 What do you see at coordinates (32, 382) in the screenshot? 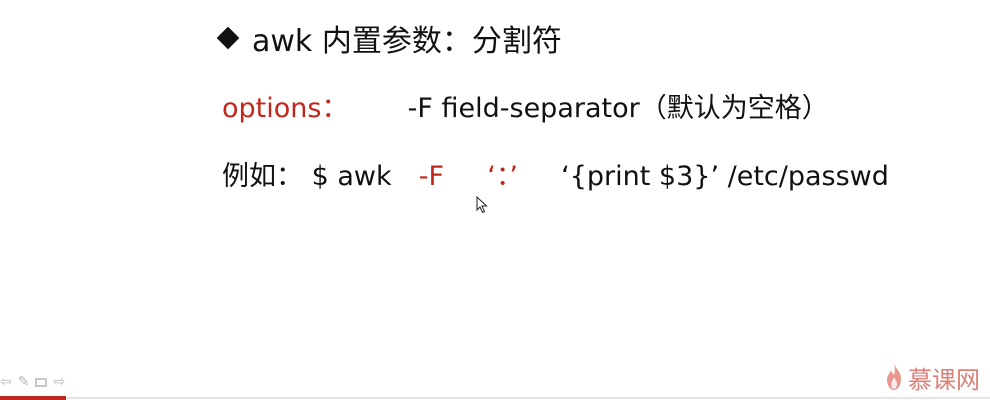
I see `slide-toolbar: ⇦ ✎ ⇨` at bounding box center [32, 382].